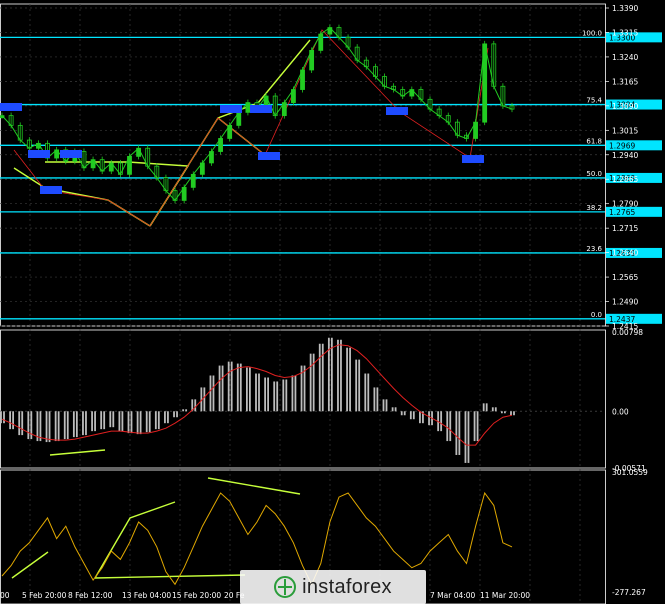 This screenshot has height=604, width=665. What do you see at coordinates (625, 204) in the screenshot?
I see `price-tick-label: 1.2790` at bounding box center [625, 204].